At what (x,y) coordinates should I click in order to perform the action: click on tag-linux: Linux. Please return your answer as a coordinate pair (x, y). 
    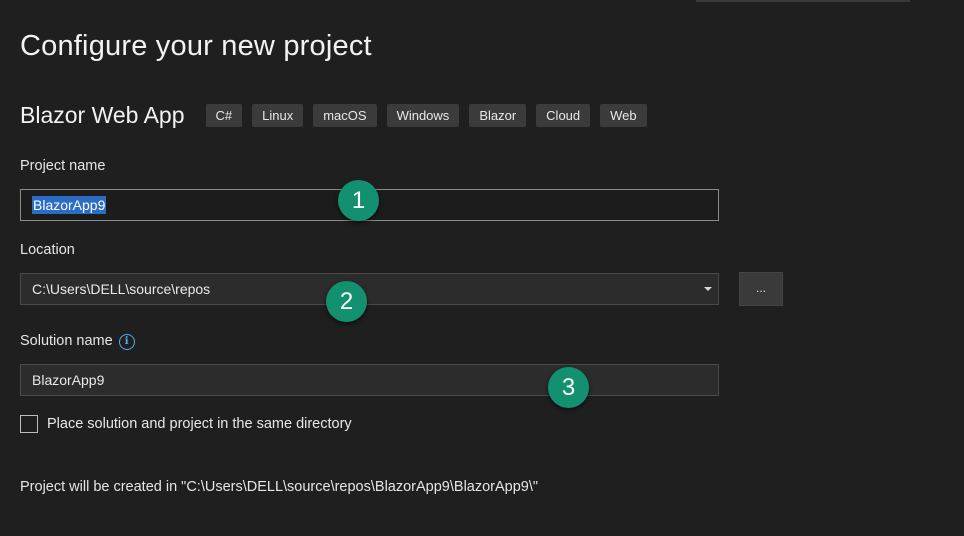
    Looking at the image, I should click on (278, 115).